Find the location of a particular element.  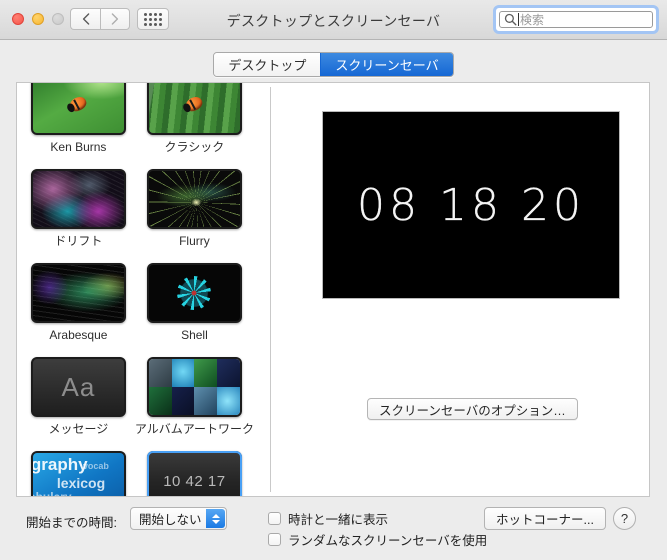

start-after-label: 開始までの時間: is located at coordinates (71, 523).